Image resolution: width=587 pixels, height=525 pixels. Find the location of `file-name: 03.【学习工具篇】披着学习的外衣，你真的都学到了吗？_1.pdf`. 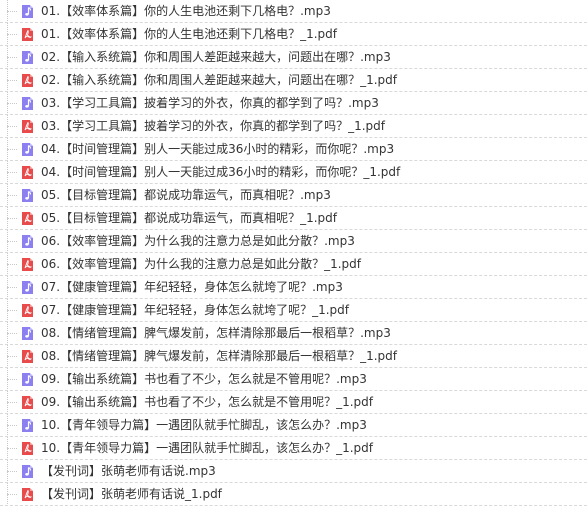

file-name: 03.【学习工具篇】披着学习的外衣，你真的都学到了吗？_1.pdf is located at coordinates (213, 126).